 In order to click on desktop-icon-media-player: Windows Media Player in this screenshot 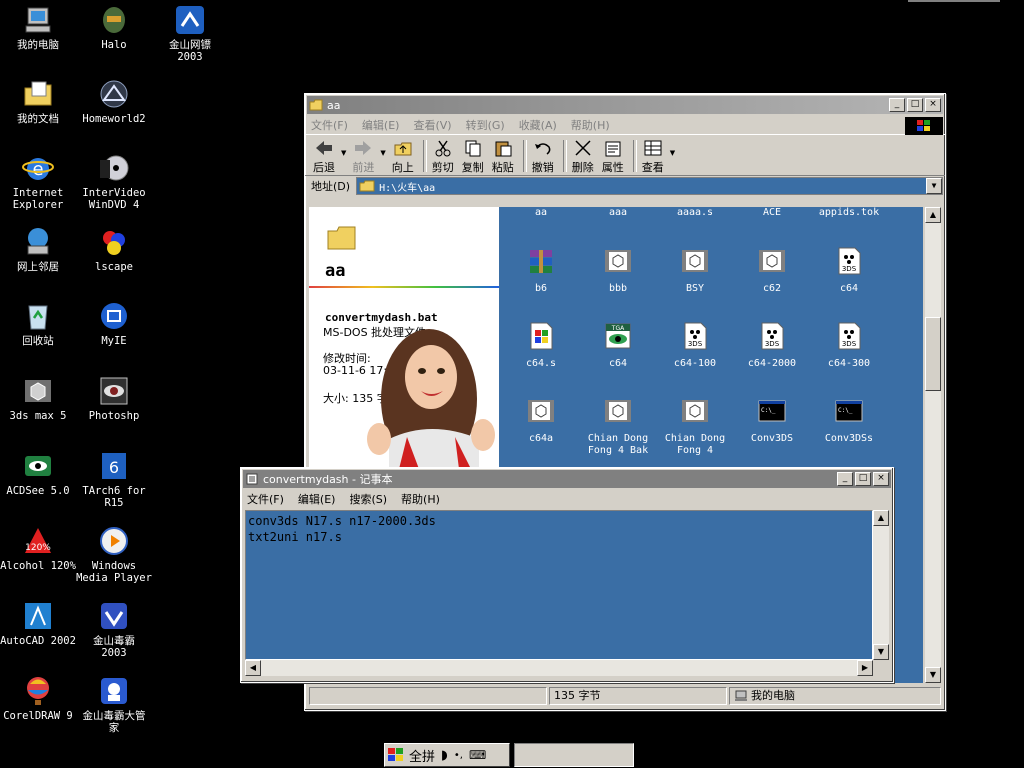, I will do `click(114, 554)`.